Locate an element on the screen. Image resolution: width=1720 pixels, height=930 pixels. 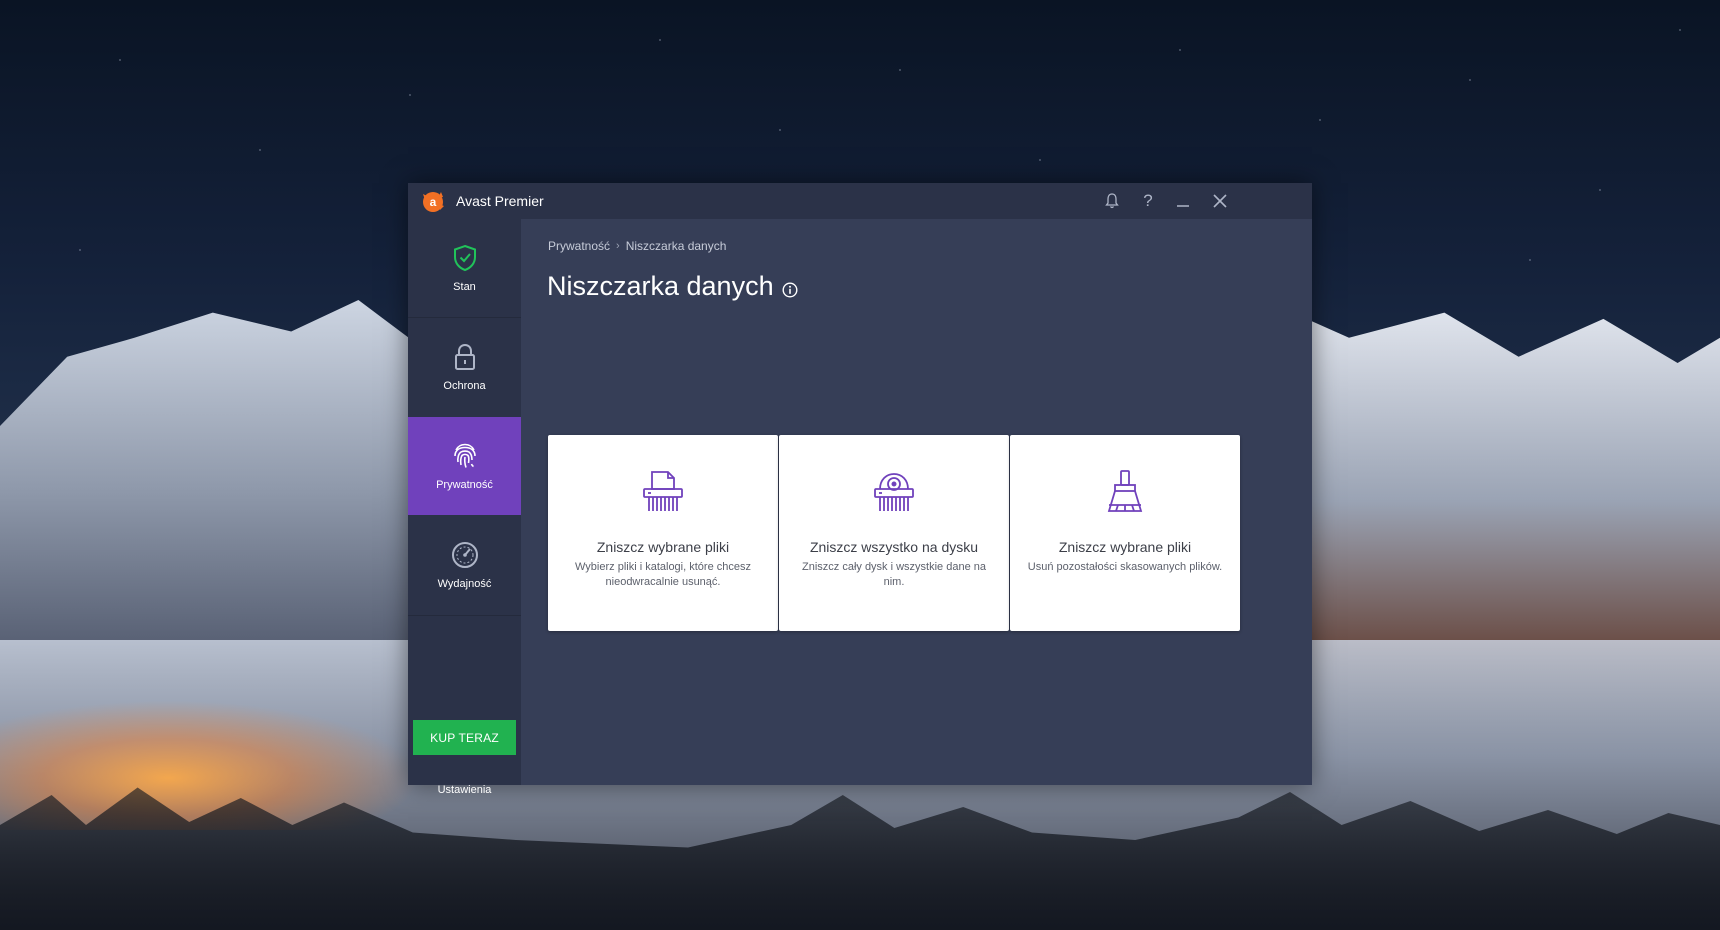
minimize-icon is located at coordinates (1183, 201).